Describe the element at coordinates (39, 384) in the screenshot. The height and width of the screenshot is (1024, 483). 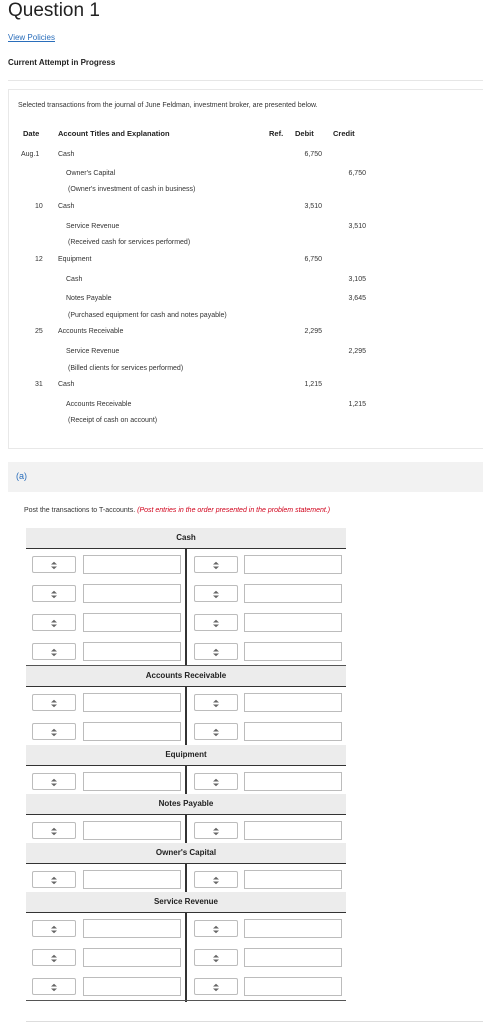
I see `entry-date: 31` at that location.